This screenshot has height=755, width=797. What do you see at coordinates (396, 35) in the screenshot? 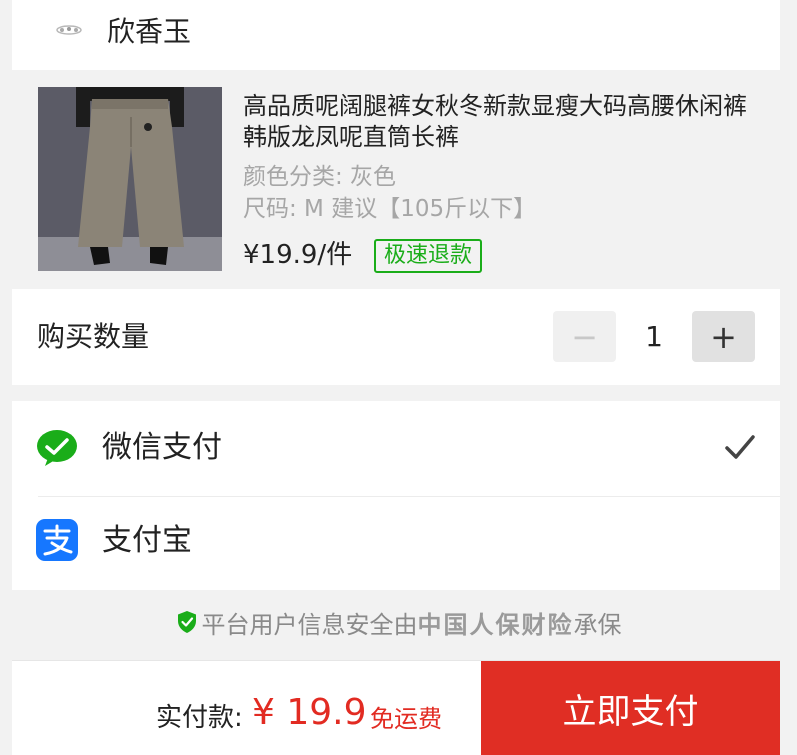
I see `shop-header: 欣香玉` at bounding box center [396, 35].